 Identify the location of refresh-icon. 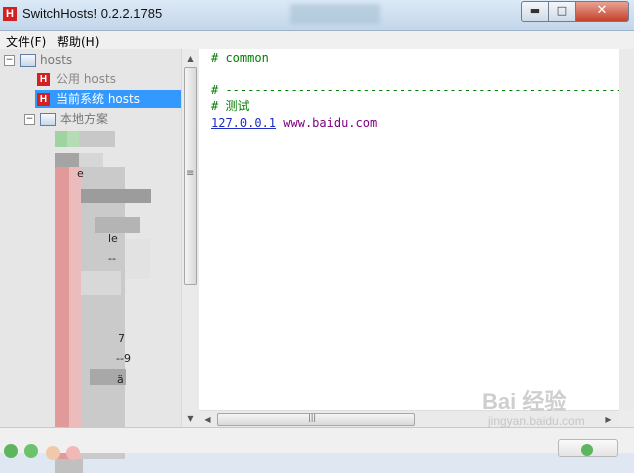
(11, 451).